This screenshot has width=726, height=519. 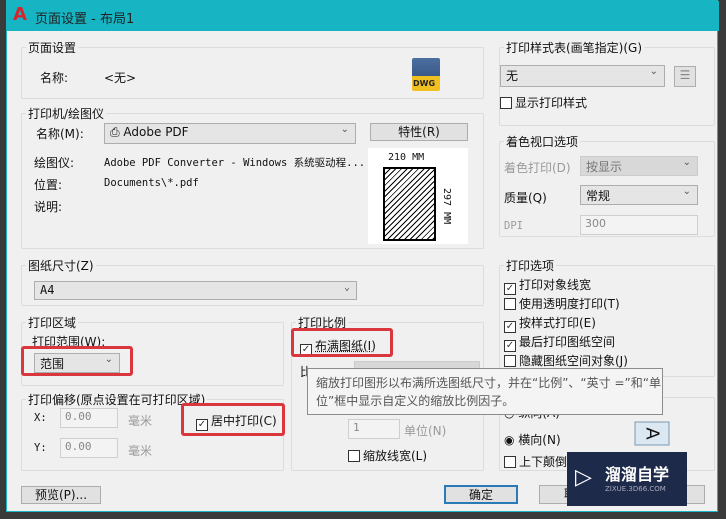 I want to click on y-unit: 毫米, so click(x=140, y=451).